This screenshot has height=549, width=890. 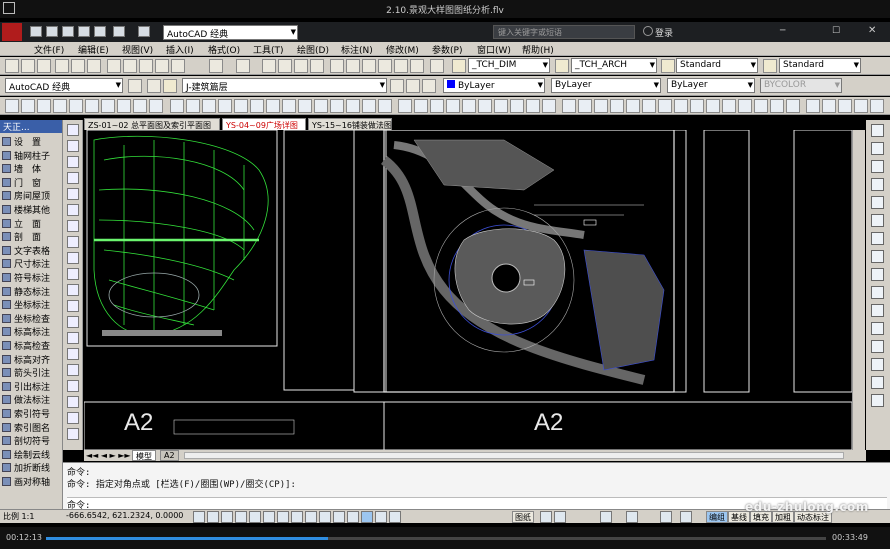 I want to click on tz-tool-48-icon, so click(x=777, y=106).